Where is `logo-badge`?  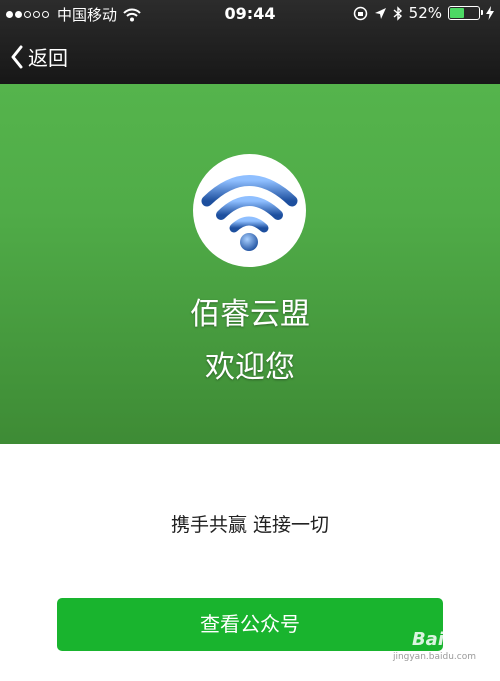 logo-badge is located at coordinates (249, 210).